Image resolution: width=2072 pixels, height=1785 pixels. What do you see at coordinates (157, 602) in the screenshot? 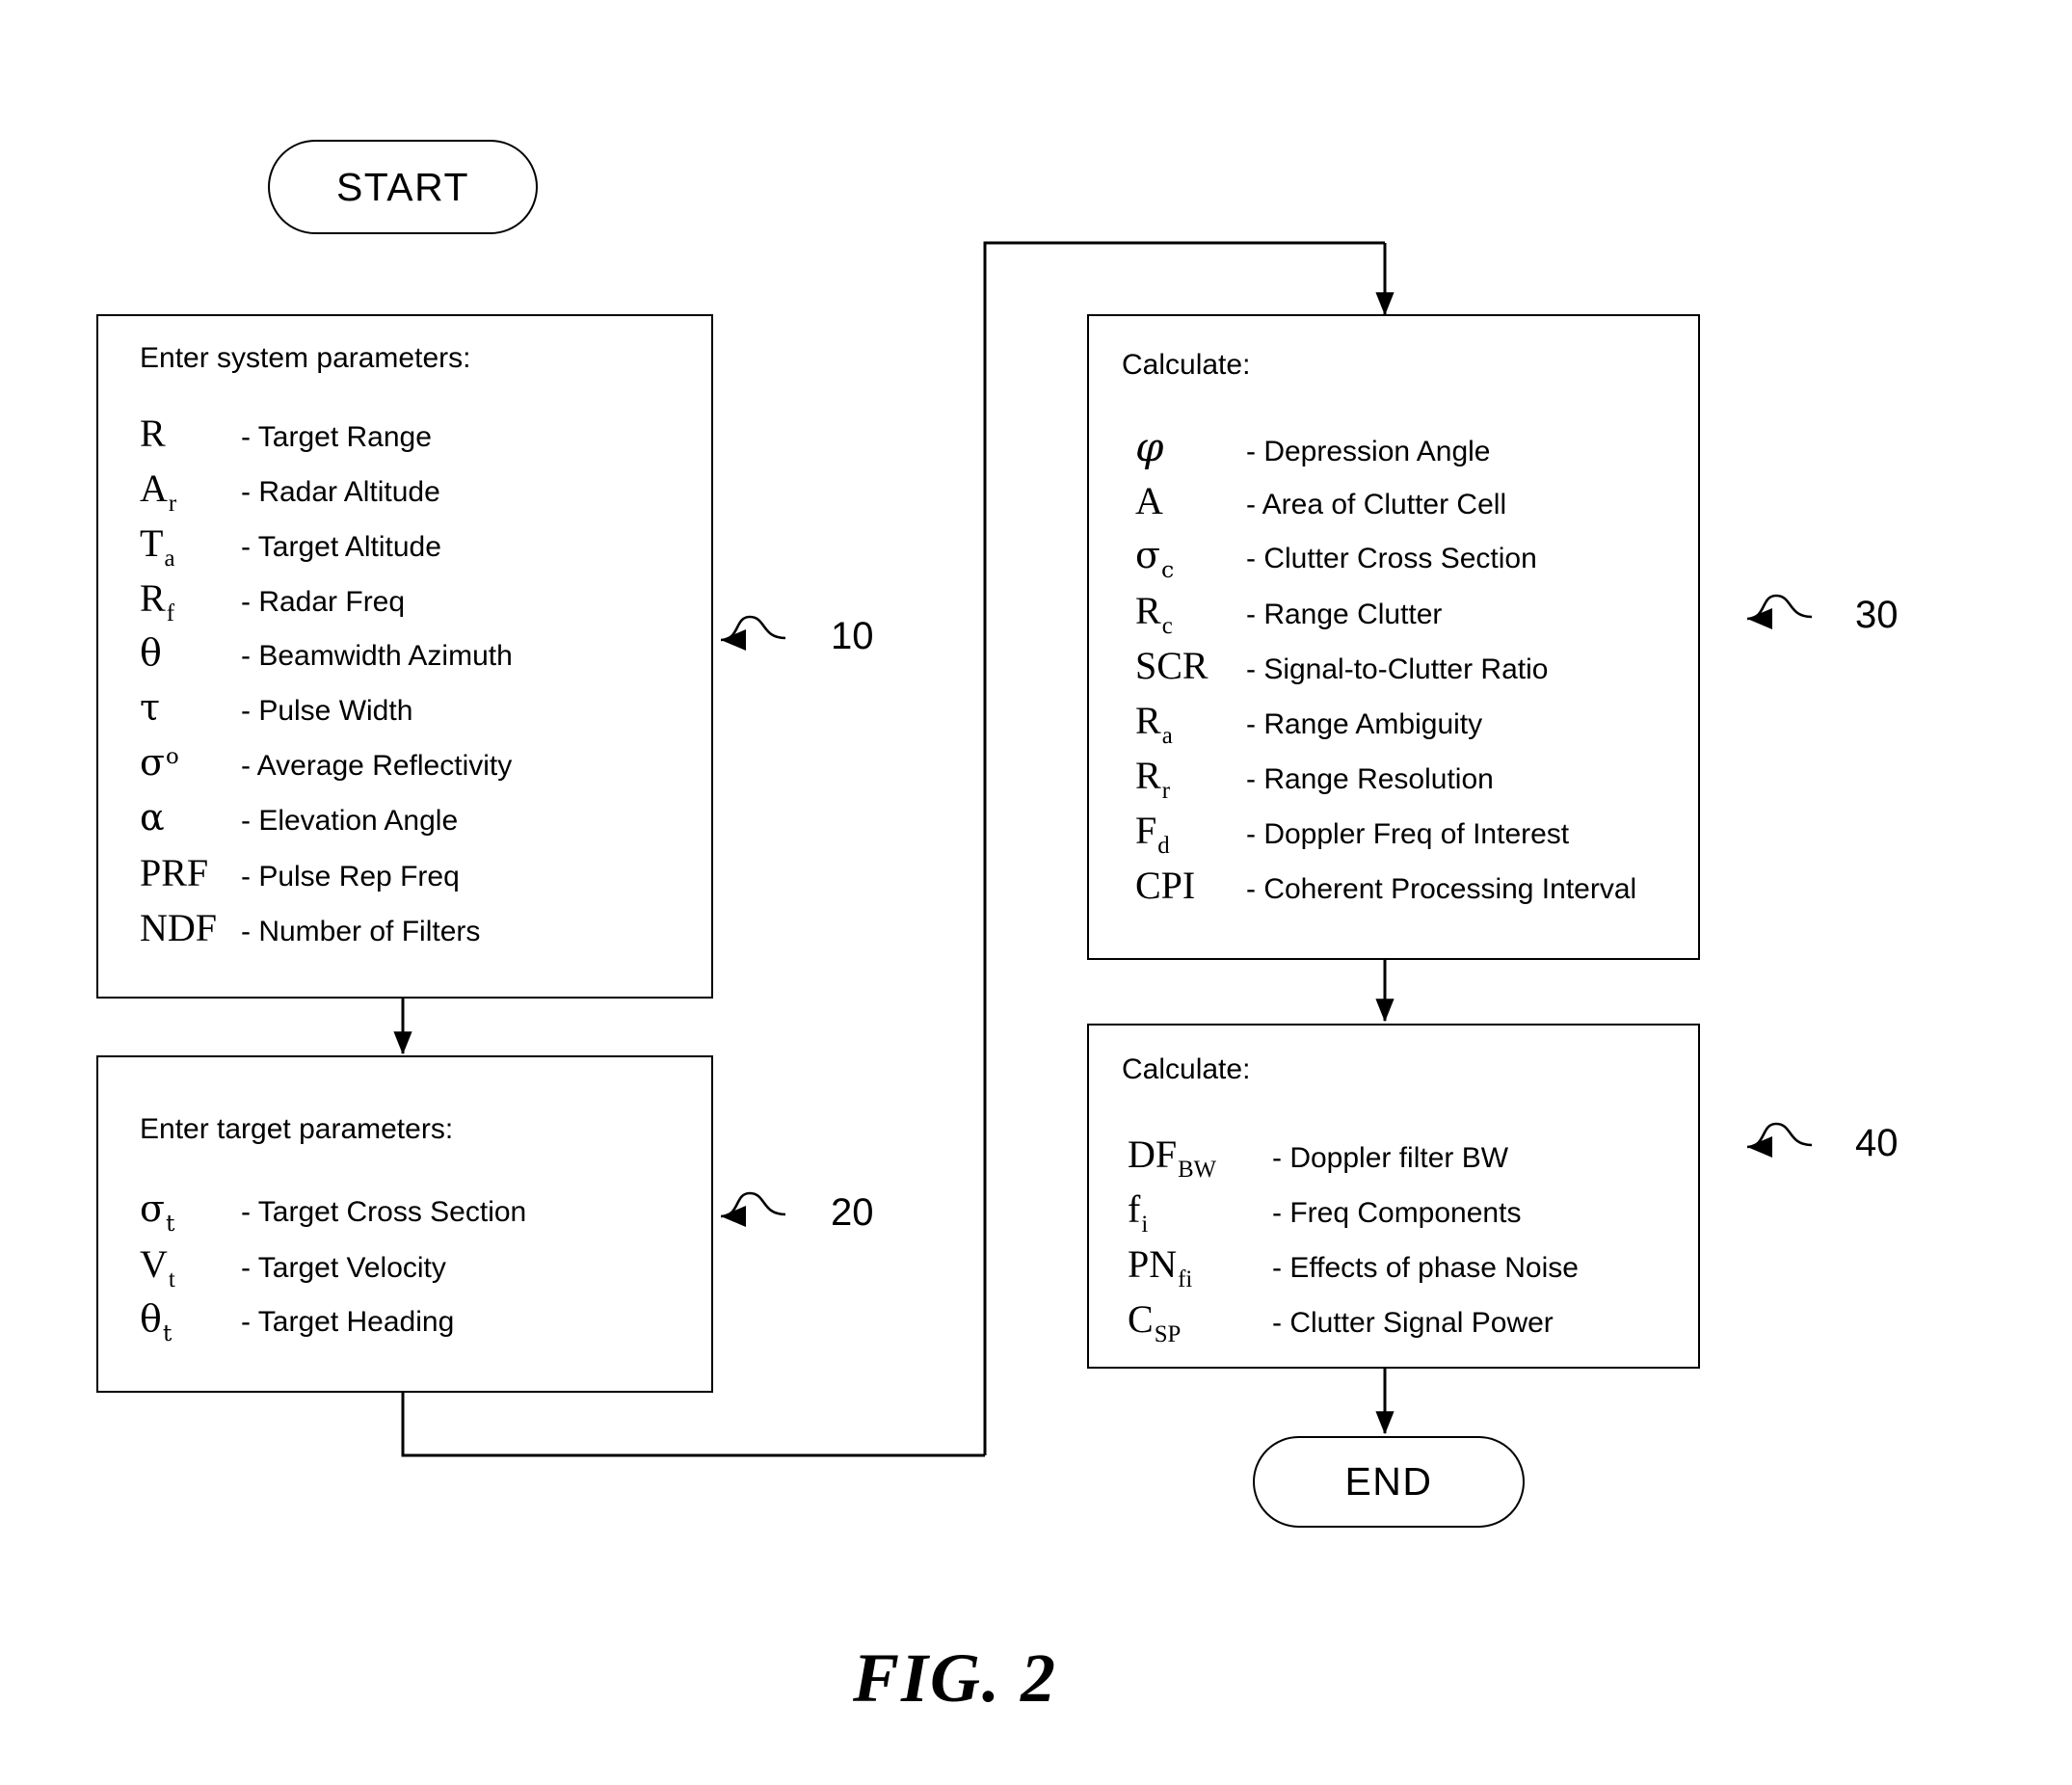
I see `symbol: Rf` at bounding box center [157, 602].